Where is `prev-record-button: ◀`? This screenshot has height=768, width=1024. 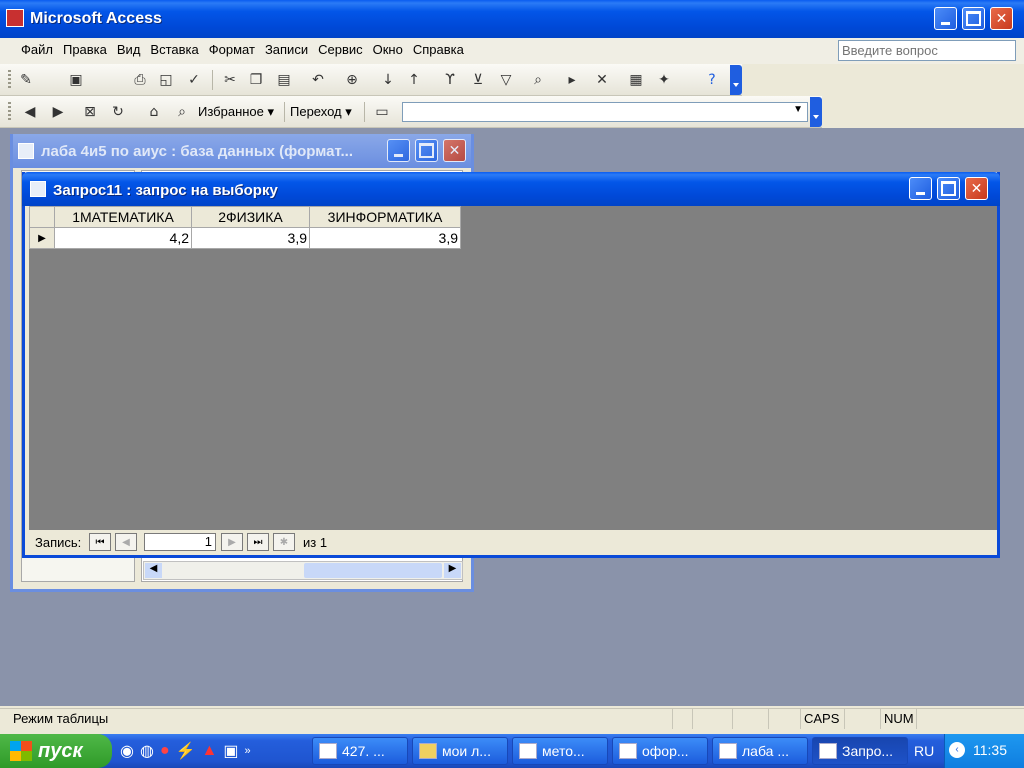
prev-record-button: ◀ is located at coordinates (126, 542).